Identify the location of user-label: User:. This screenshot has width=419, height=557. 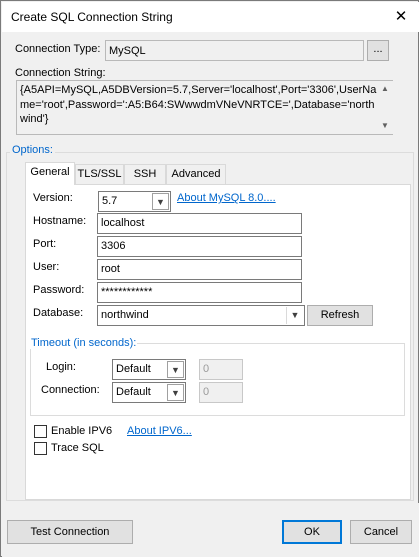
(46, 267).